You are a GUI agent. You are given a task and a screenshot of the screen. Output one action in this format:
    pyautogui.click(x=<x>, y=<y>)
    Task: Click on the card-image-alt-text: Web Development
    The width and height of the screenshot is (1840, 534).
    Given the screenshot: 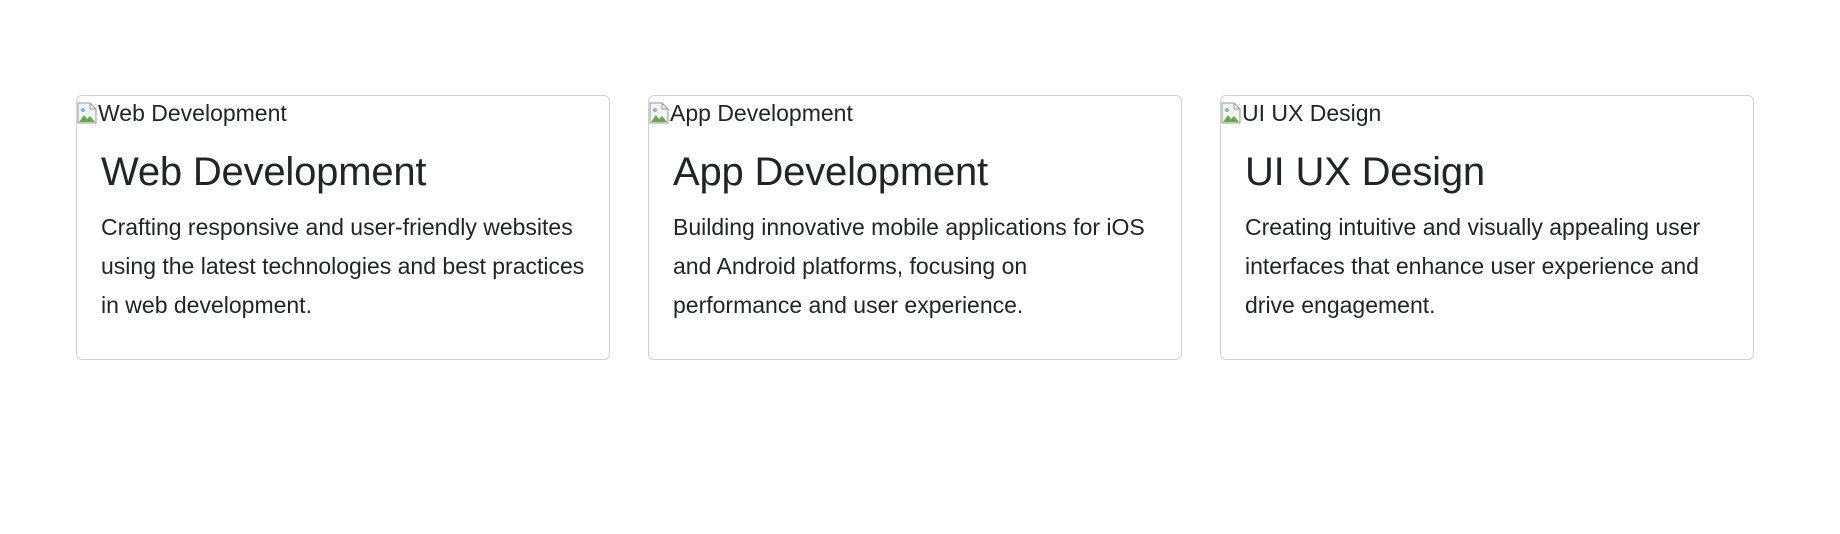 What is the action you would take?
    pyautogui.click(x=192, y=112)
    